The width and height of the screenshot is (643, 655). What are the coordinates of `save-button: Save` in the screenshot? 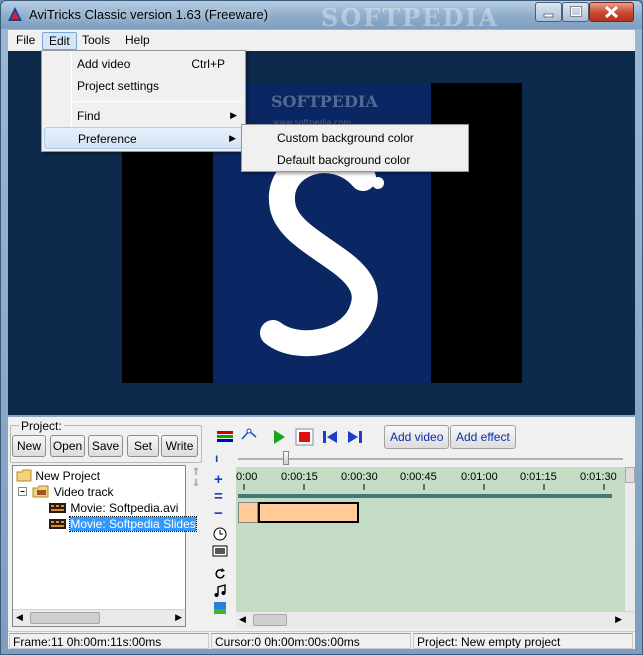 It's located at (105, 446).